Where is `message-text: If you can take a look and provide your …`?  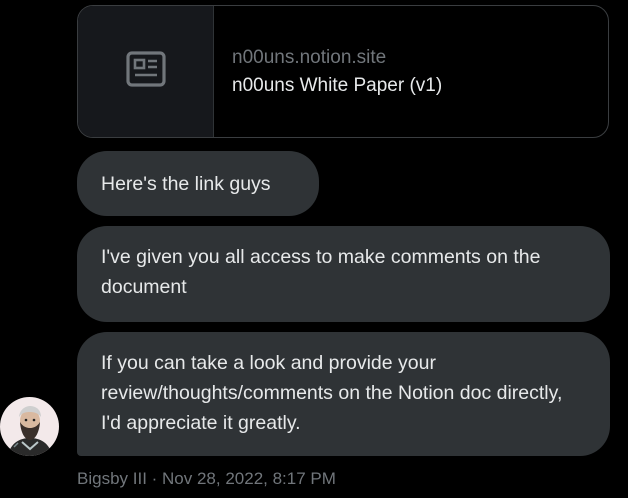
message-text: If you can take a look and provide your … is located at coordinates (332, 393).